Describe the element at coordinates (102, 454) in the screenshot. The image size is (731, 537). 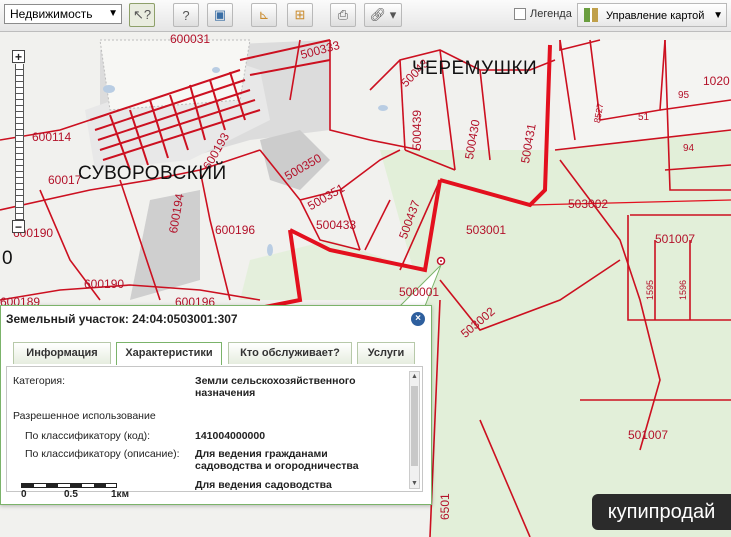
I see `classifier-desc-label: По классификатору (описание):` at that location.